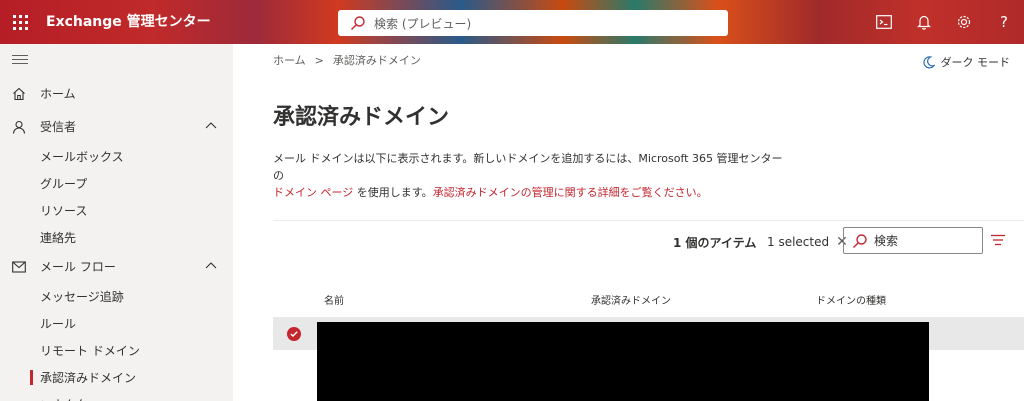 The image size is (1024, 401). Describe the element at coordinates (928, 61) in the screenshot. I see `moon-icon` at that location.